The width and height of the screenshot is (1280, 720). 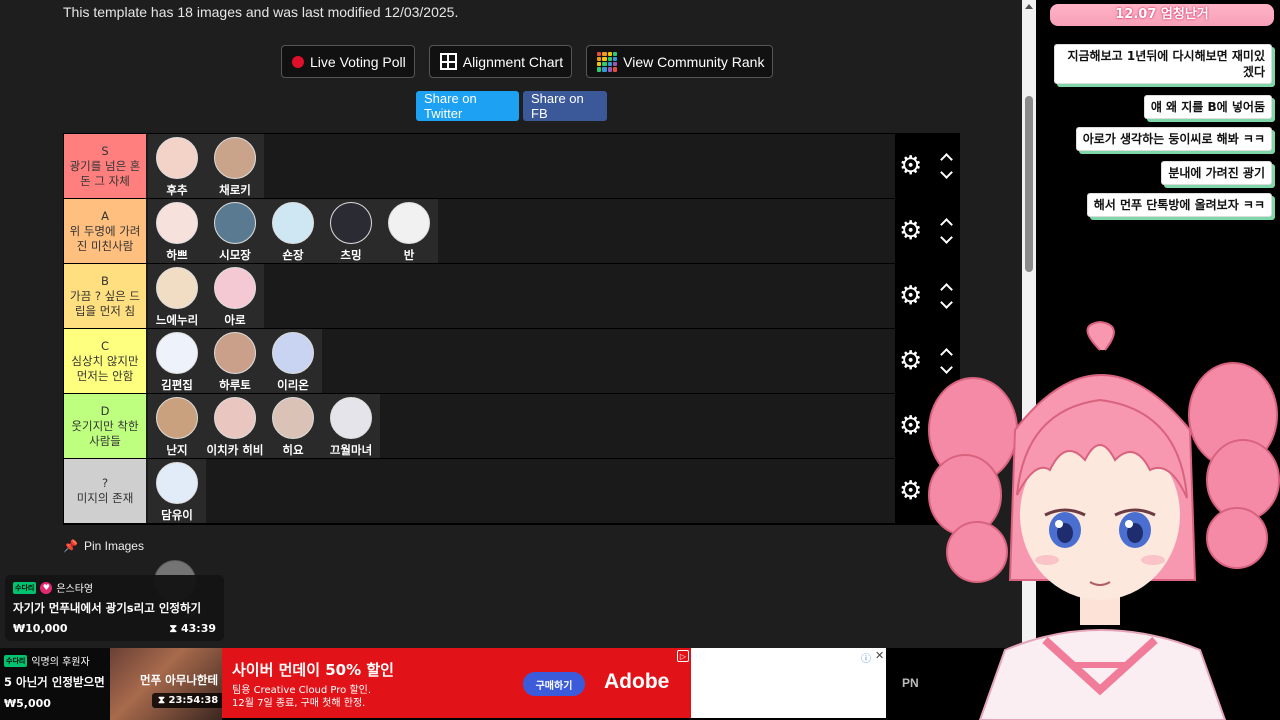 What do you see at coordinates (348, 61) in the screenshot?
I see `live-voting-button: Live Voting Poll` at bounding box center [348, 61].